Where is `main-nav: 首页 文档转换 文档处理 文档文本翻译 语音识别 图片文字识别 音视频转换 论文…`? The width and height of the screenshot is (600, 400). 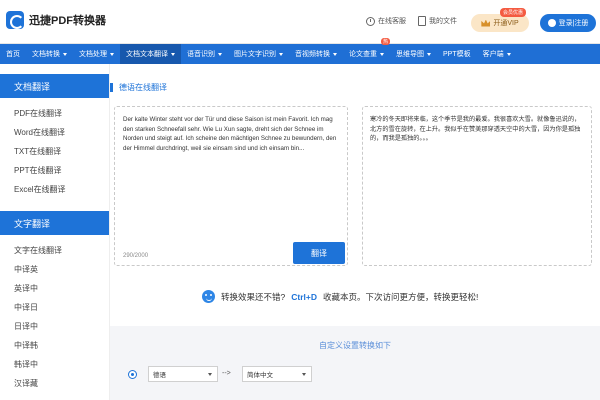 main-nav: 首页 文档转换 文档处理 文档文本翻译 语音识别 图片文字识别 音视频转换 论文… is located at coordinates (300, 51).